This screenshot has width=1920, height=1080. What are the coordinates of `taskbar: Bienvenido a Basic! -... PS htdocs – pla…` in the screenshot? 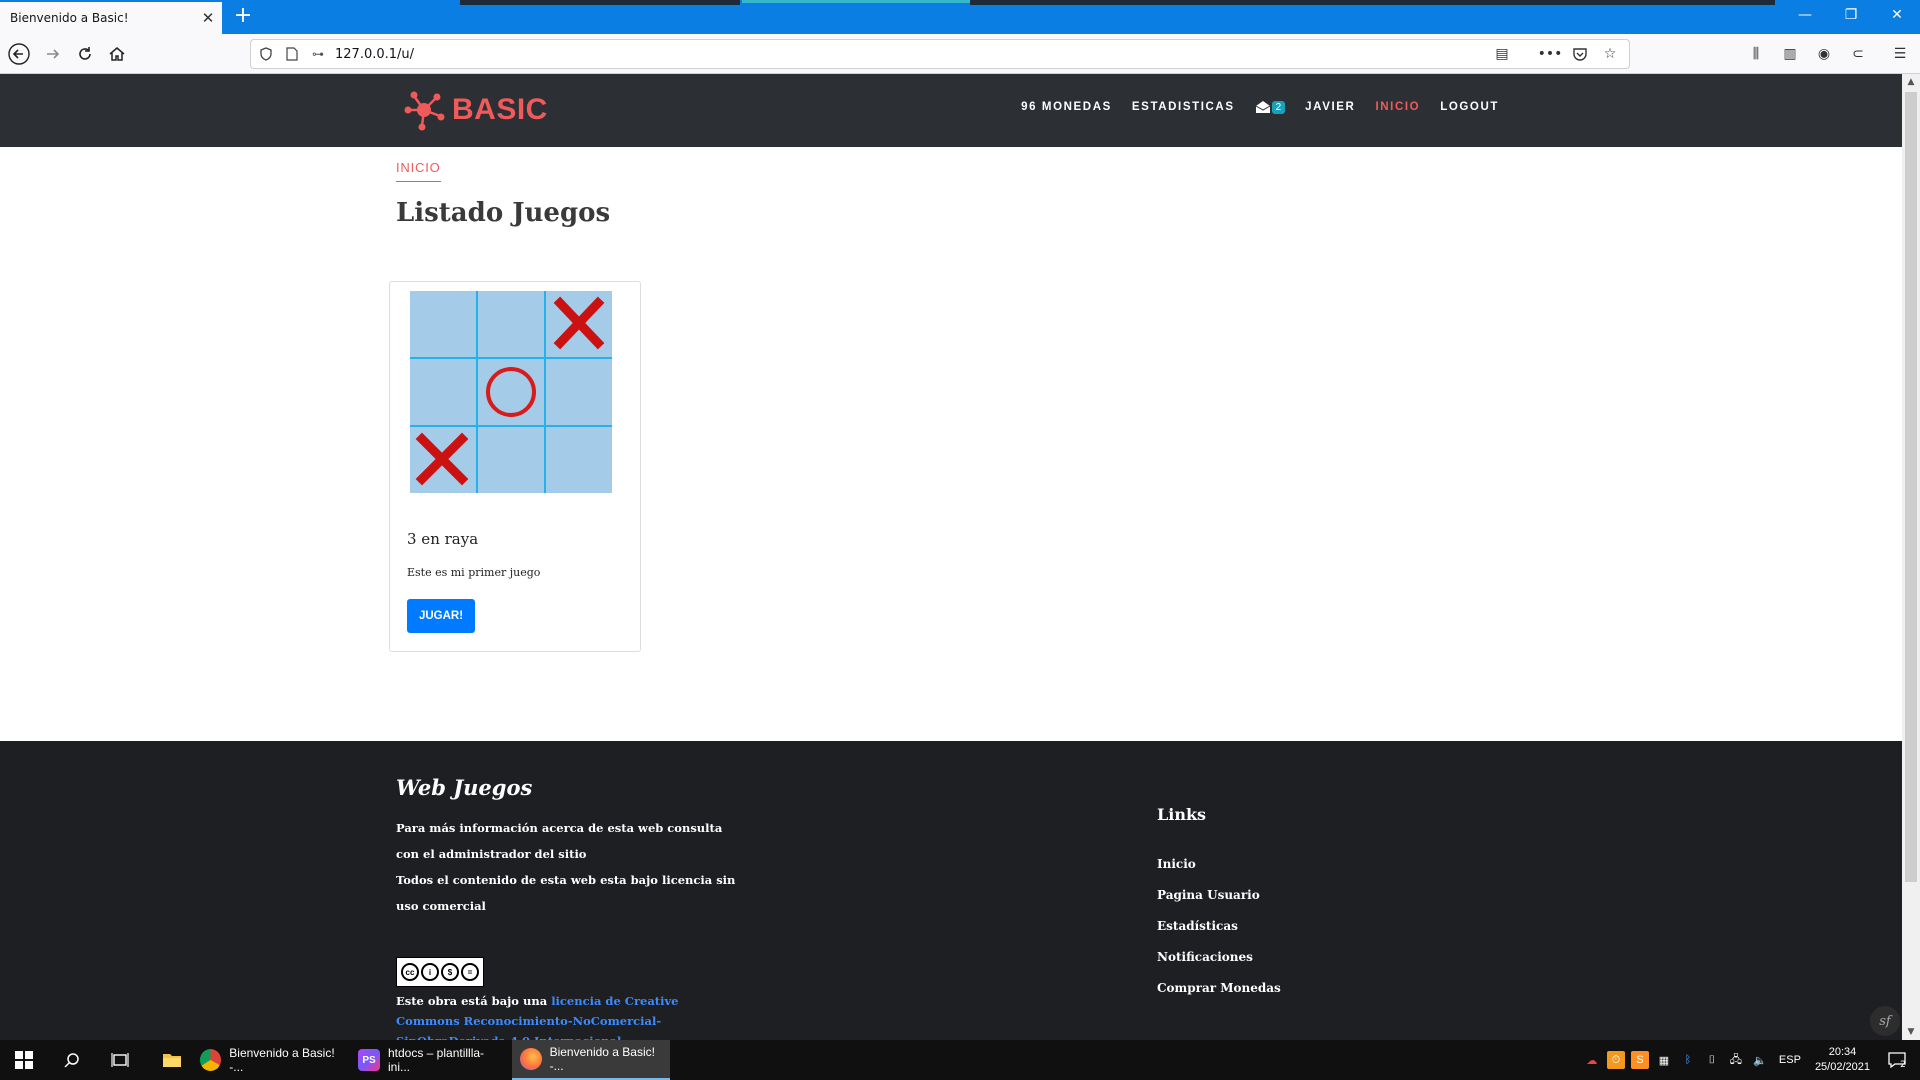 It's located at (960, 1060).